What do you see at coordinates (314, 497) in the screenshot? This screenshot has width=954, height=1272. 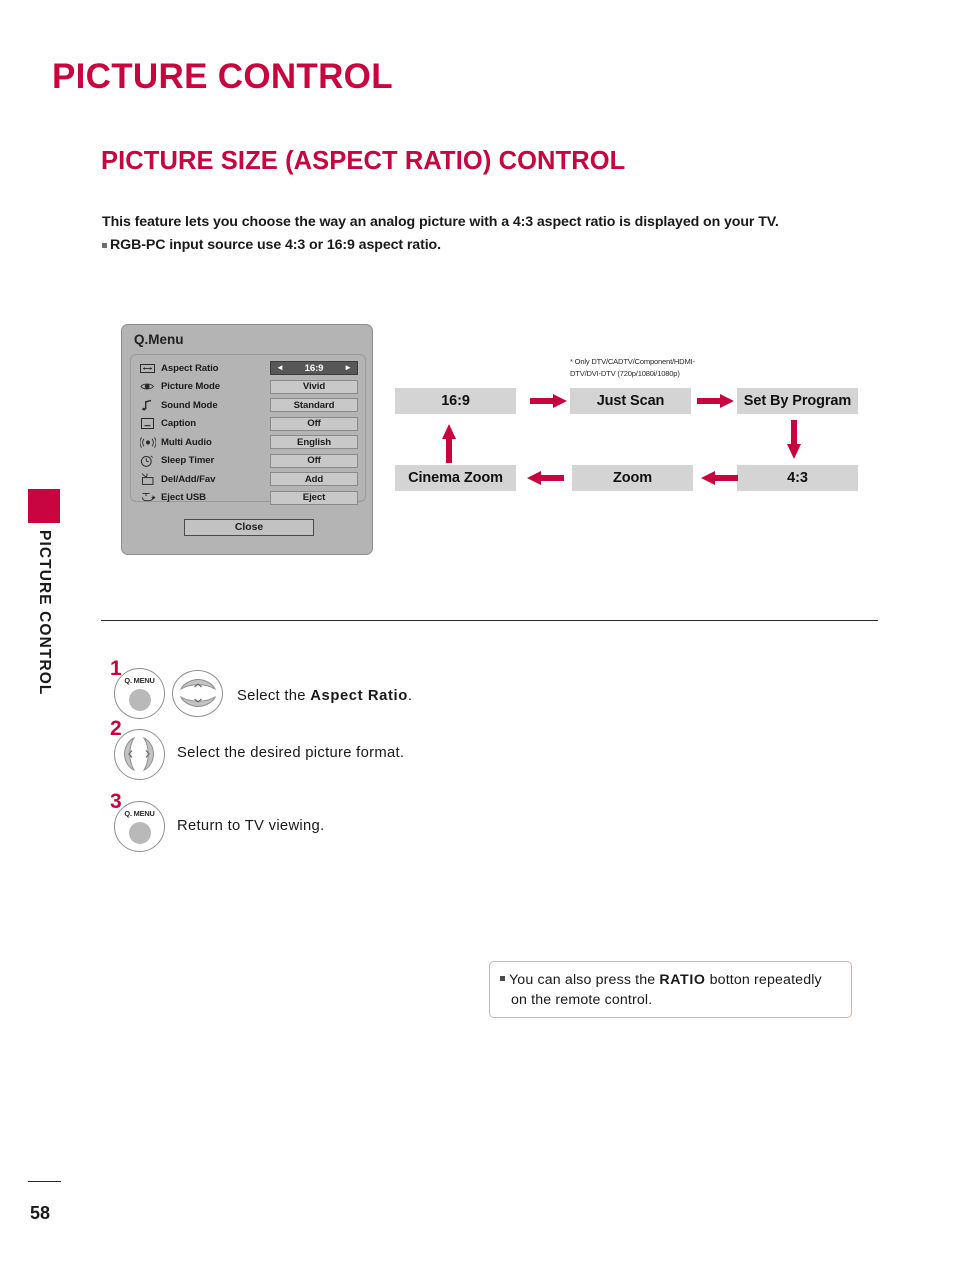 I see `qmenu-value-eject-usb: Eject` at bounding box center [314, 497].